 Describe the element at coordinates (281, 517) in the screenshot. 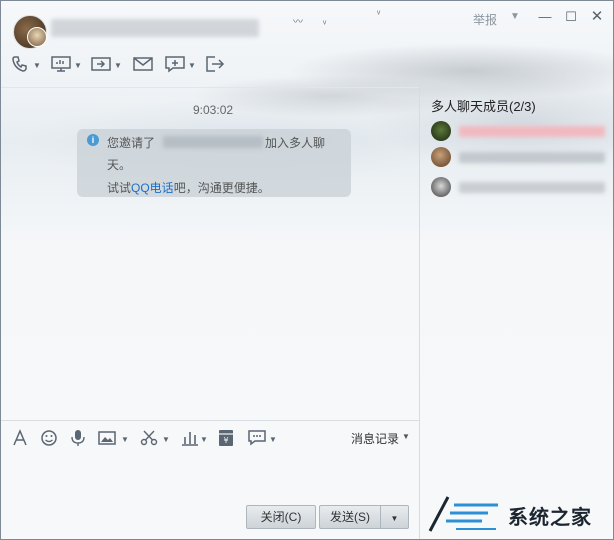

I see `close-button: 关闭(C)` at that location.